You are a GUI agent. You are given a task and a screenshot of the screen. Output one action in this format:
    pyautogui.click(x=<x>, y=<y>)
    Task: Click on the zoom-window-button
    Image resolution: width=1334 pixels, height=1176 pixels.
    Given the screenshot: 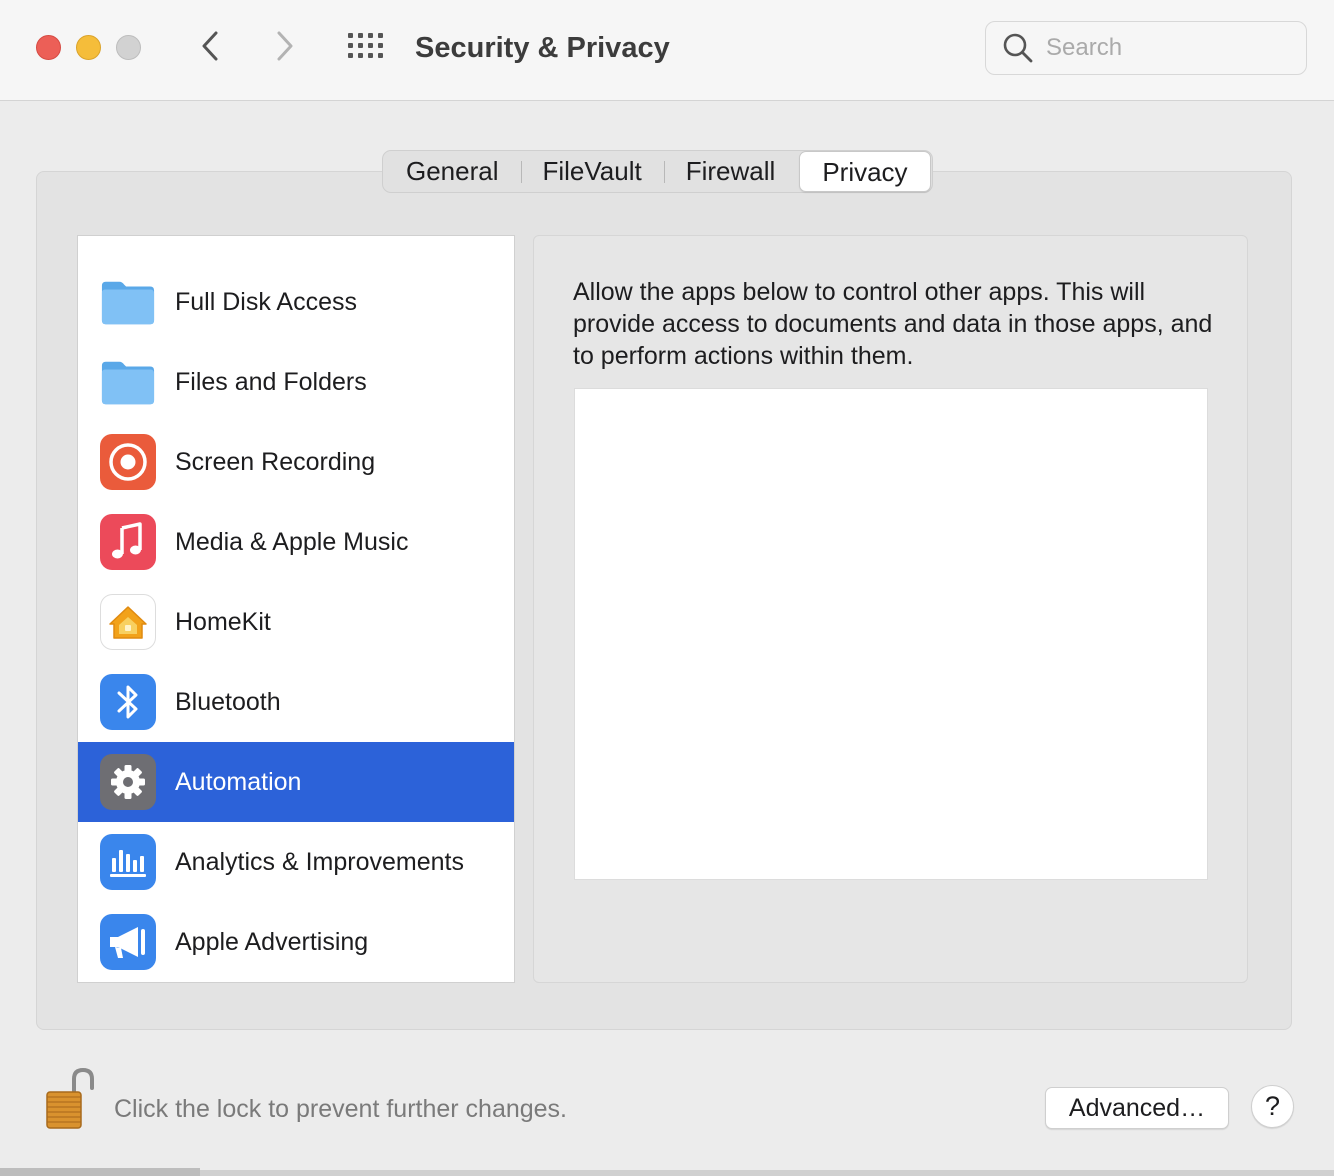 What is the action you would take?
    pyautogui.click(x=128, y=47)
    